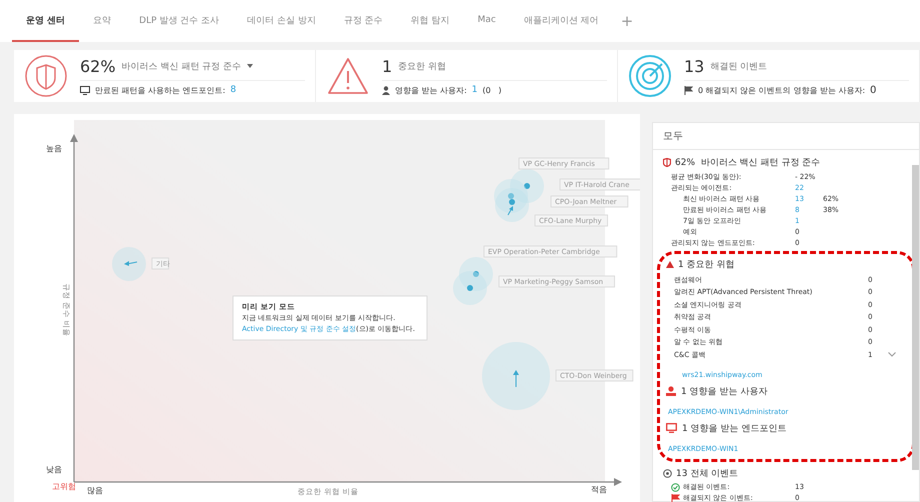  What do you see at coordinates (694, 66) in the screenshot?
I see `summary-value: 13` at bounding box center [694, 66].